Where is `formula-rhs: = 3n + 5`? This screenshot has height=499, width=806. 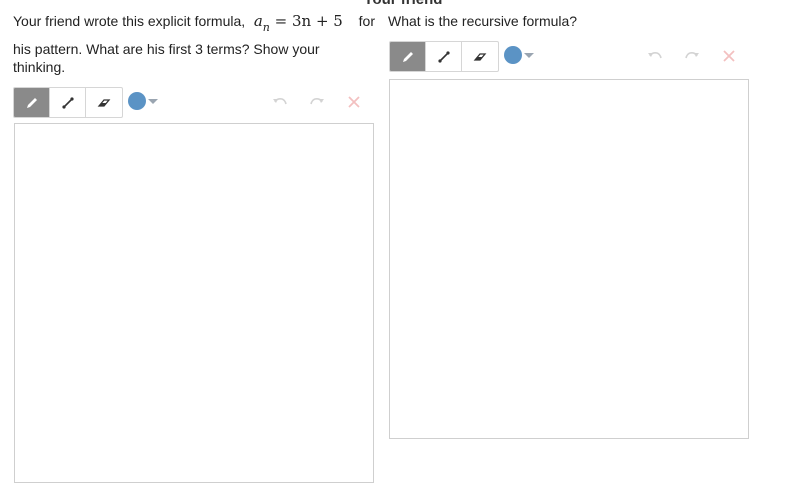 formula-rhs: = 3n + 5 is located at coordinates (308, 21).